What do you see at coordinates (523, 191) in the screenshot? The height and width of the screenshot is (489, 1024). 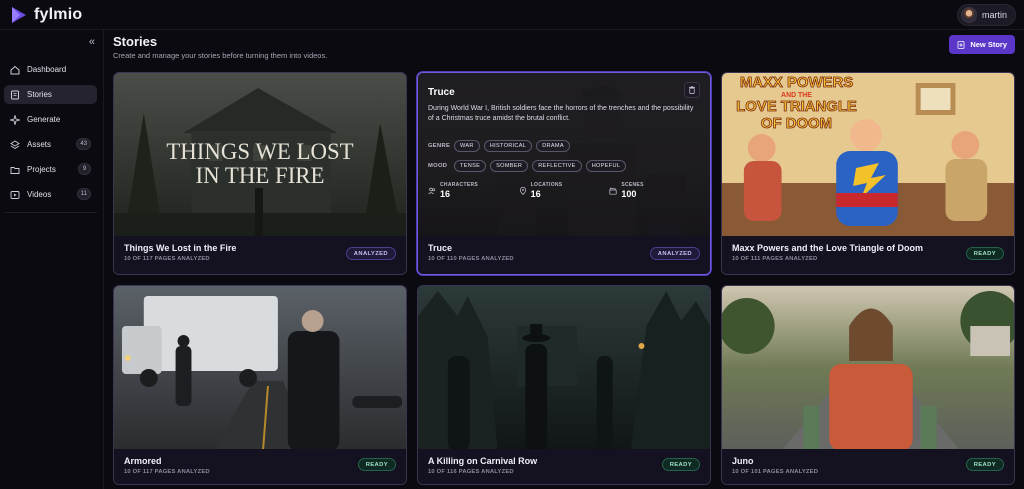 I see `pin-icon` at bounding box center [523, 191].